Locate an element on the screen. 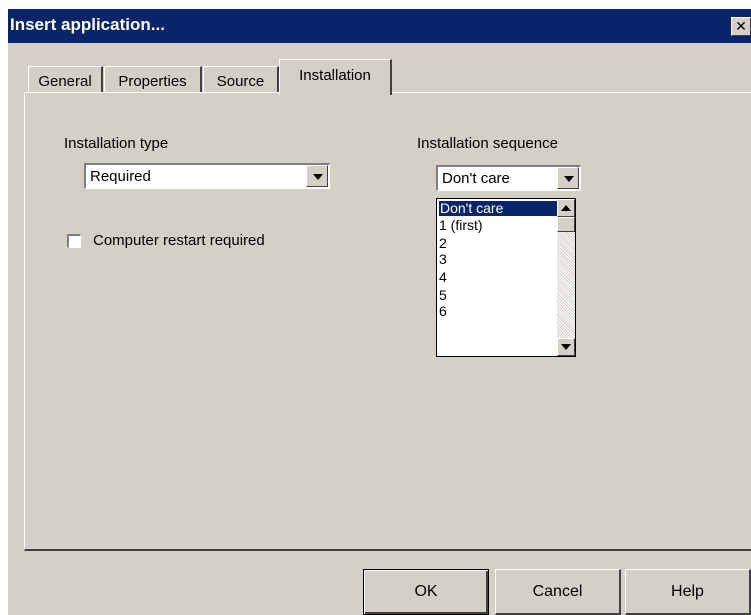 The width and height of the screenshot is (751, 615). installation-sequence-list: Don't care 1 (first) 2 3 4 5 6 is located at coordinates (506, 277).